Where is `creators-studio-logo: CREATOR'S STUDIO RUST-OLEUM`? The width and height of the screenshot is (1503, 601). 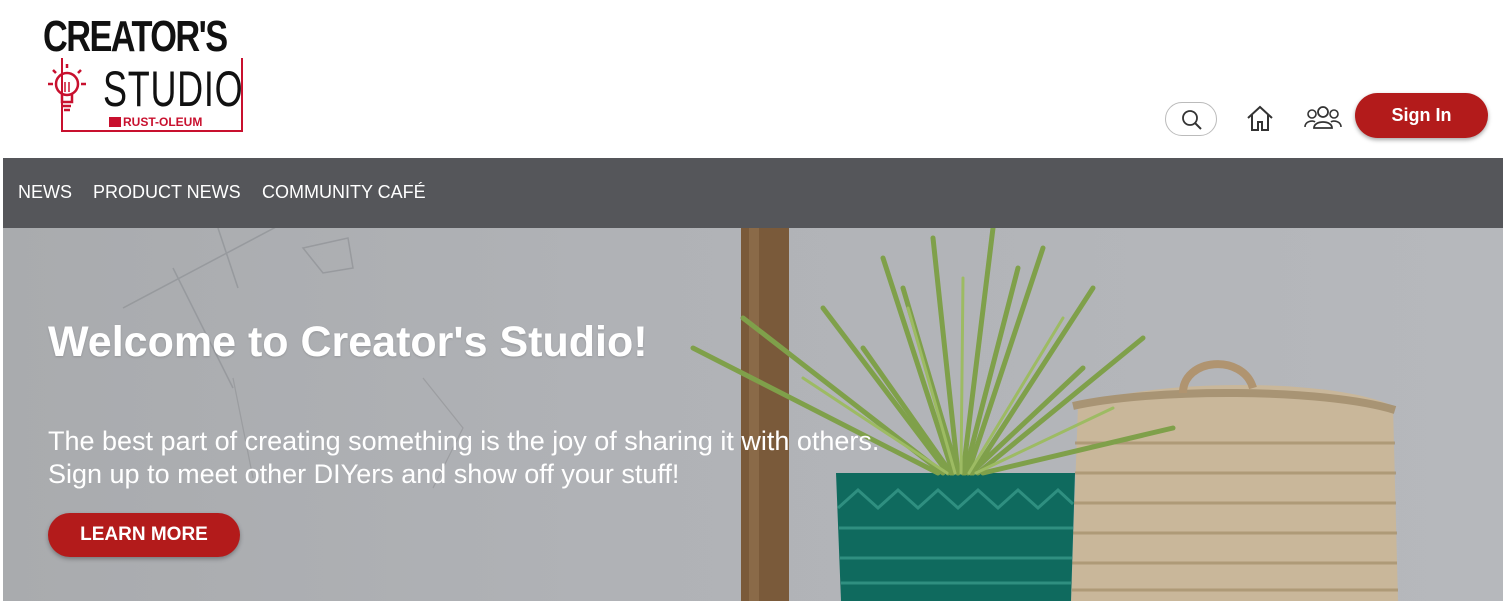
creators-studio-logo: CREATOR'S STUDIO RUST-OLEUM is located at coordinates (141, 69).